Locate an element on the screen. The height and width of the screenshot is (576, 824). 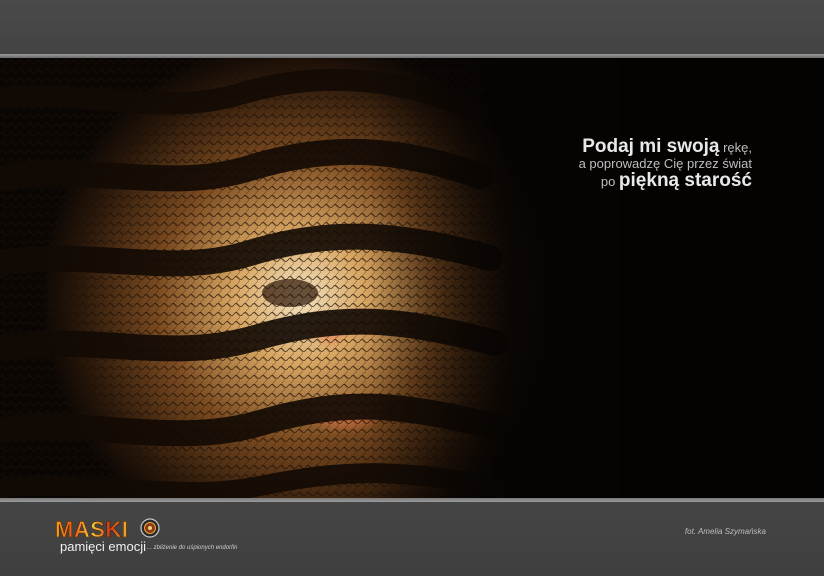
logo-tagline: ... zbliżenie do uśpionych endorfin is located at coordinates (192, 548).